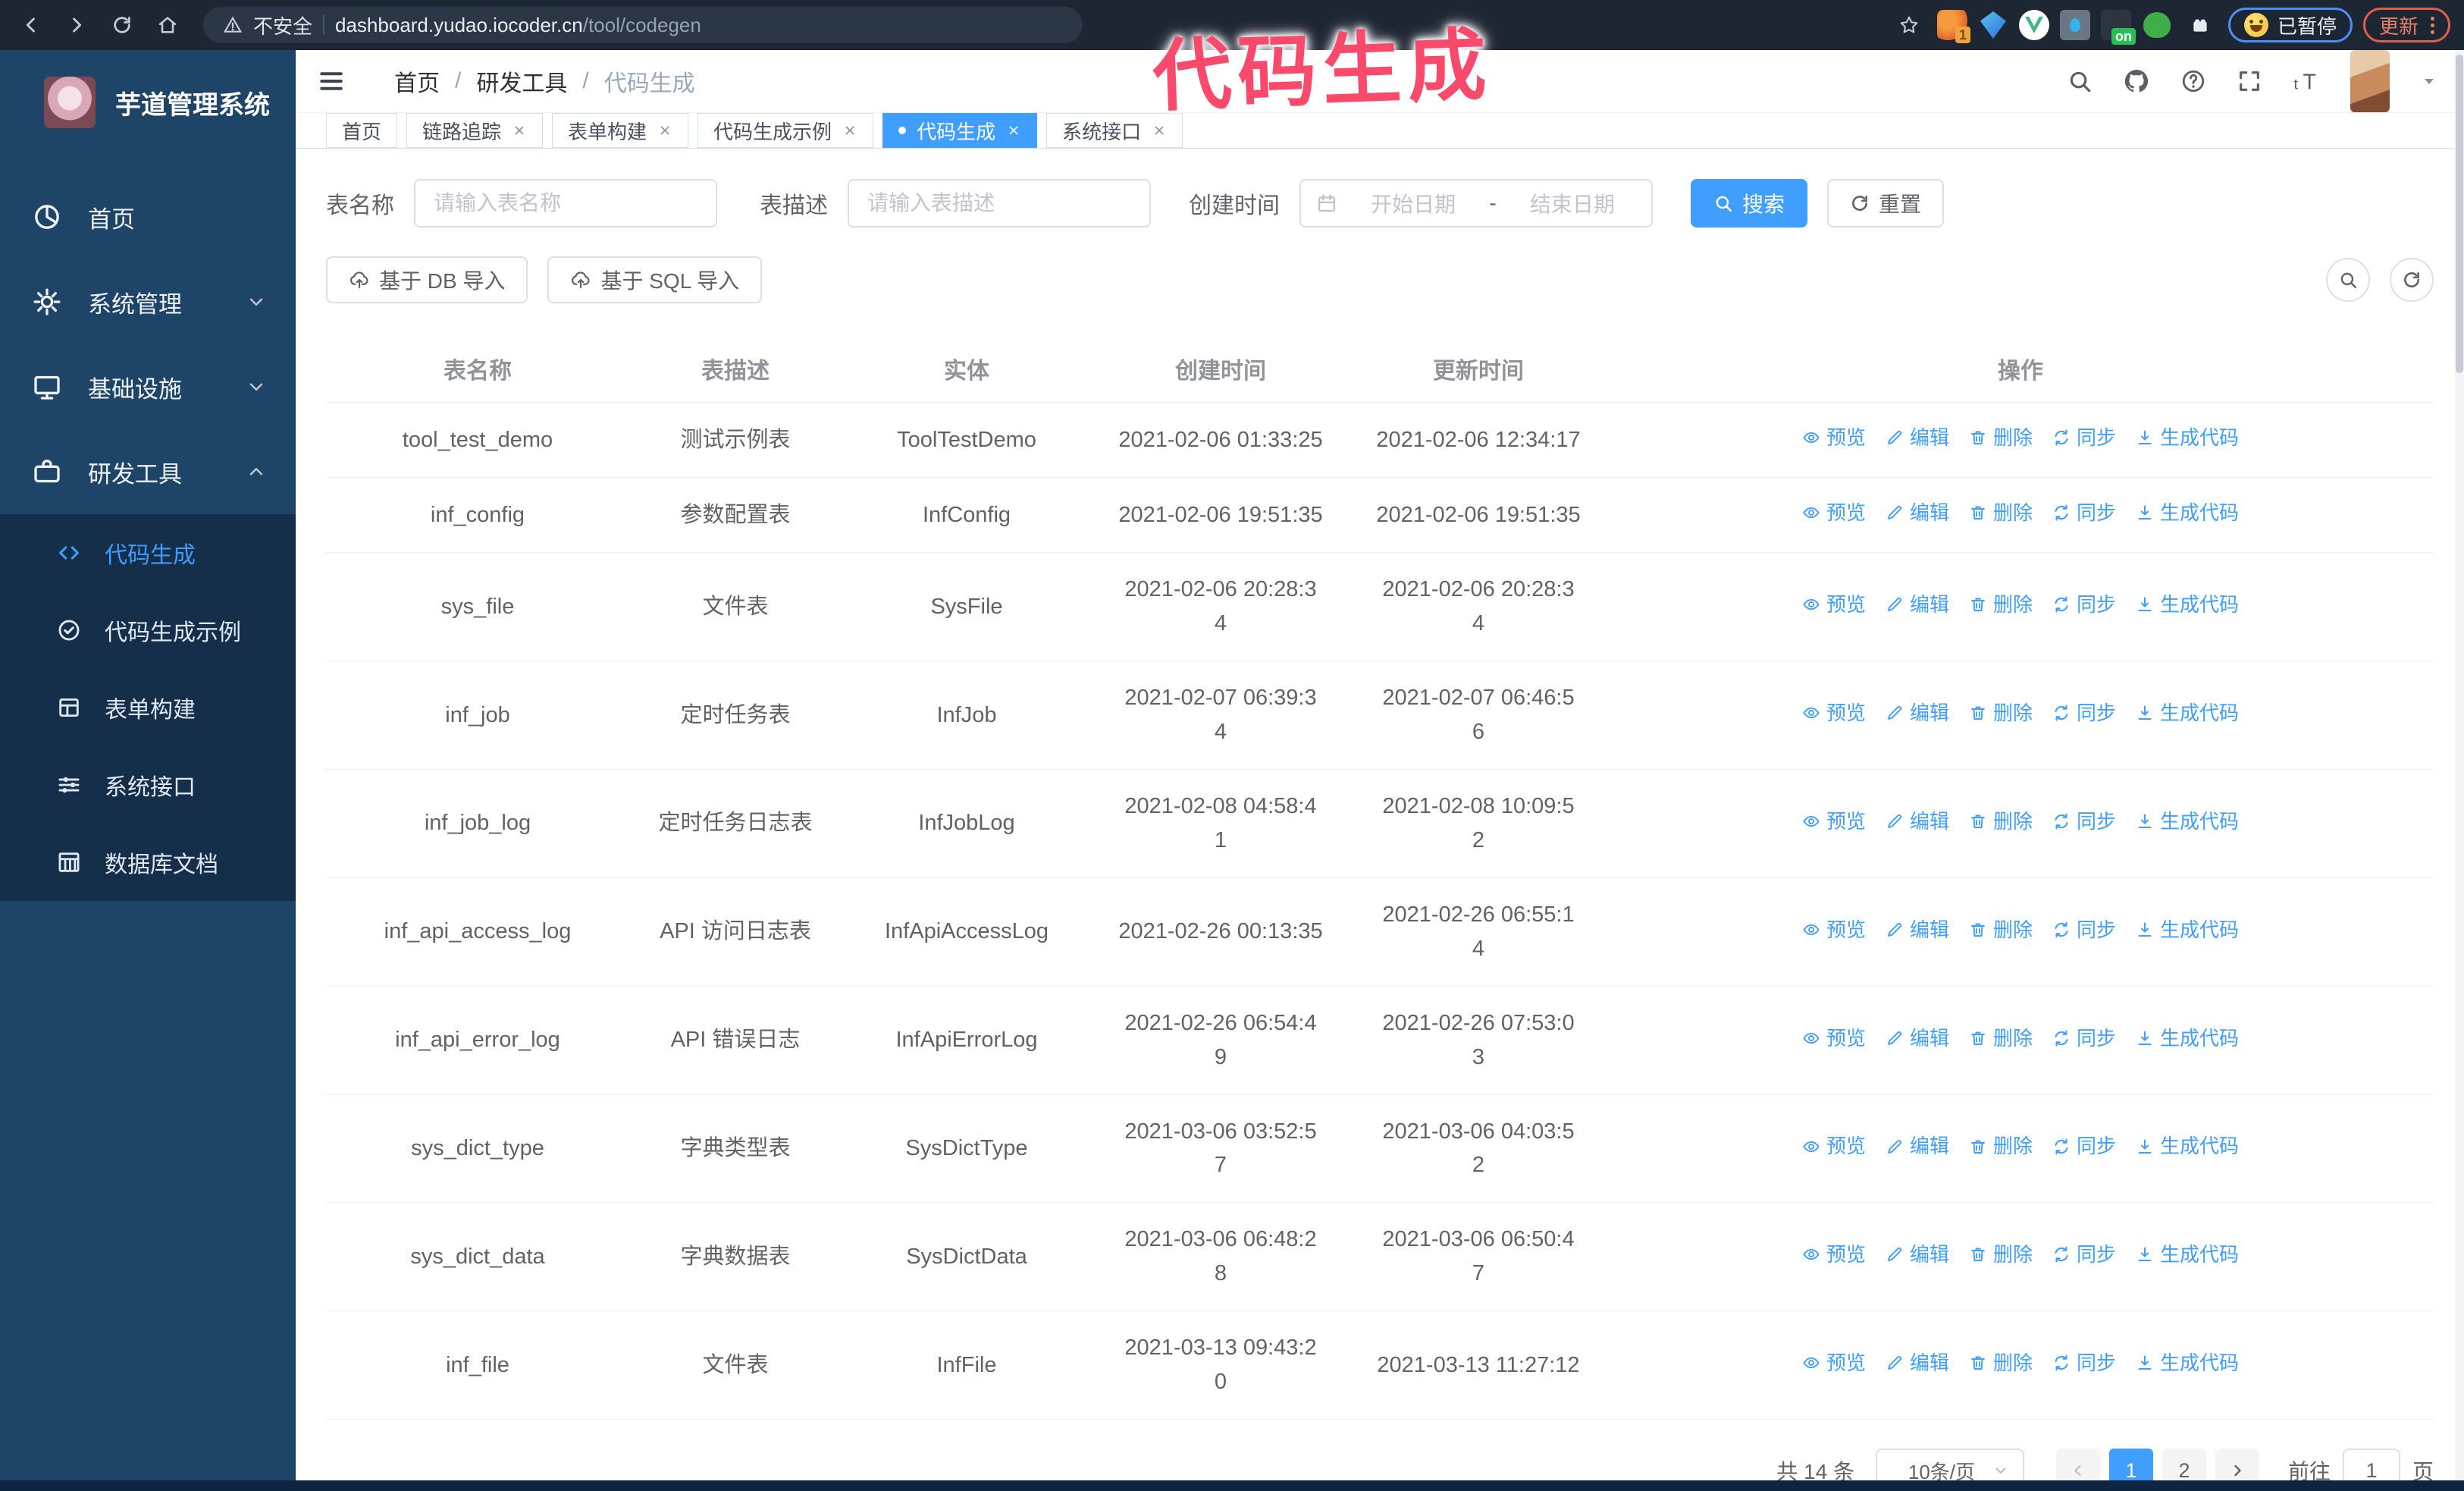 This screenshot has width=2464, height=1491. Describe the element at coordinates (1953, 26) in the screenshot. I see `extension-orange-icon: 1` at that location.